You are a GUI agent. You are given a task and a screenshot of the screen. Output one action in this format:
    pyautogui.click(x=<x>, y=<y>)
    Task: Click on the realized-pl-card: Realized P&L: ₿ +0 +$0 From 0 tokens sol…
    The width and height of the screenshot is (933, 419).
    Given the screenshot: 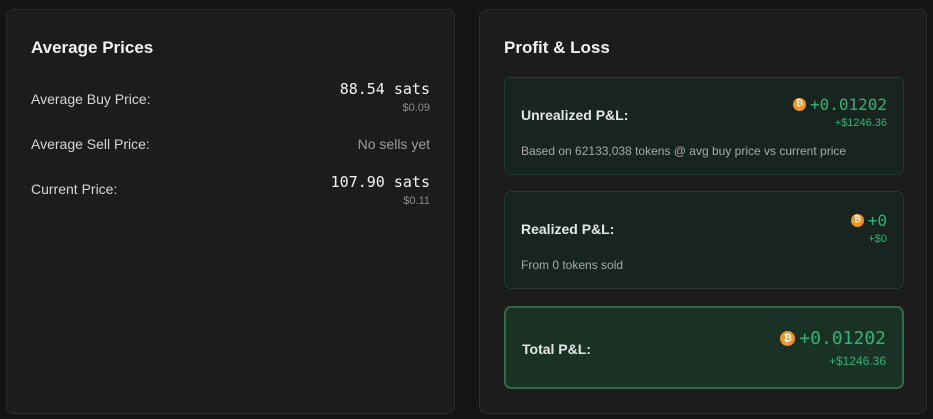 What is the action you would take?
    pyautogui.click(x=704, y=240)
    